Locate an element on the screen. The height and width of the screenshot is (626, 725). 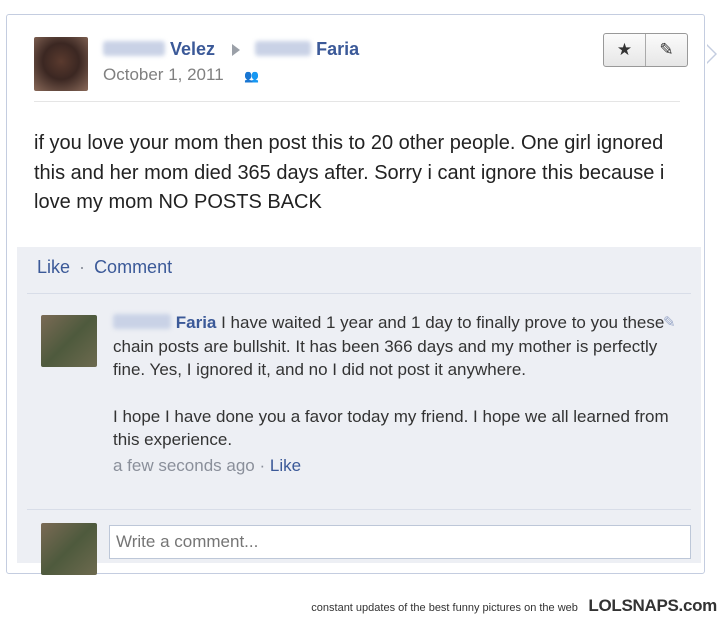
action-bar: Like · Comment is located at coordinates (104, 267).